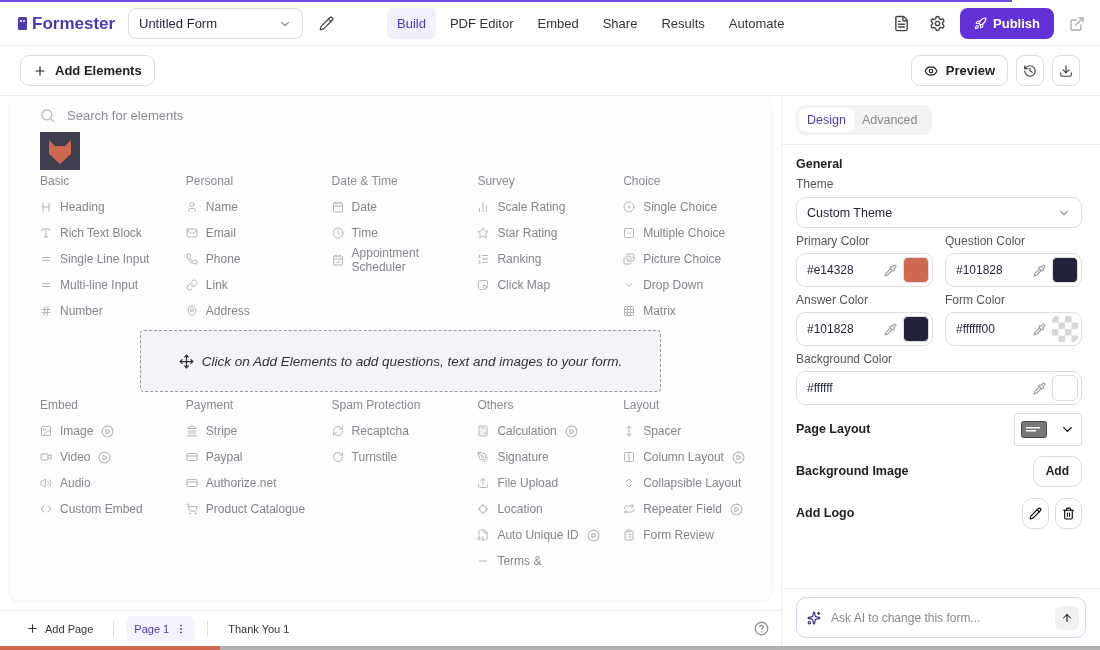 The height and width of the screenshot is (650, 1100). What do you see at coordinates (939, 212) in the screenshot?
I see `theme-select: Custom Theme` at bounding box center [939, 212].